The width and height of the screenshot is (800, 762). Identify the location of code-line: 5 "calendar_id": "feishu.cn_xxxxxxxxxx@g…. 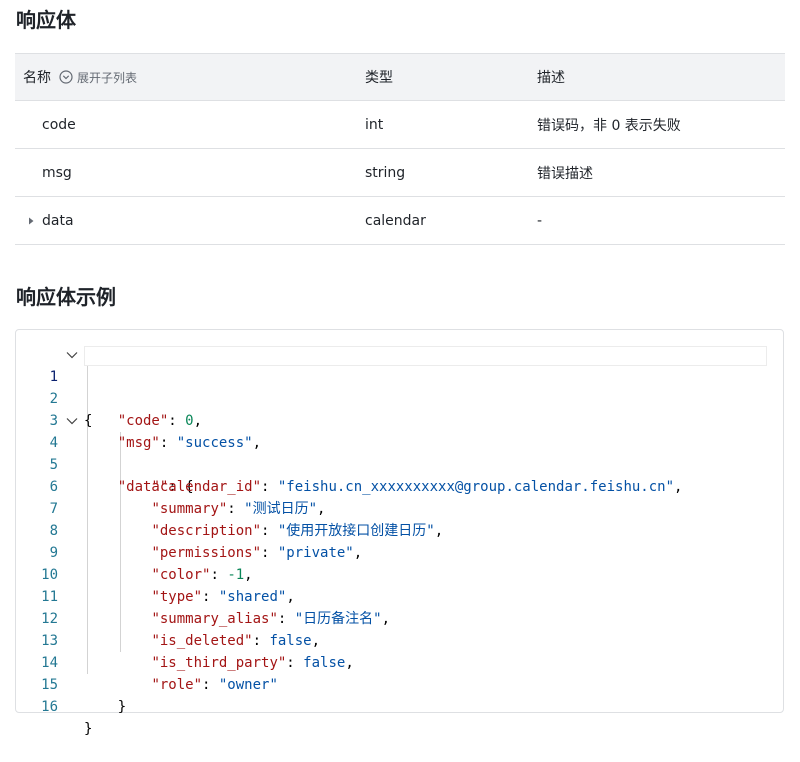
(400, 463).